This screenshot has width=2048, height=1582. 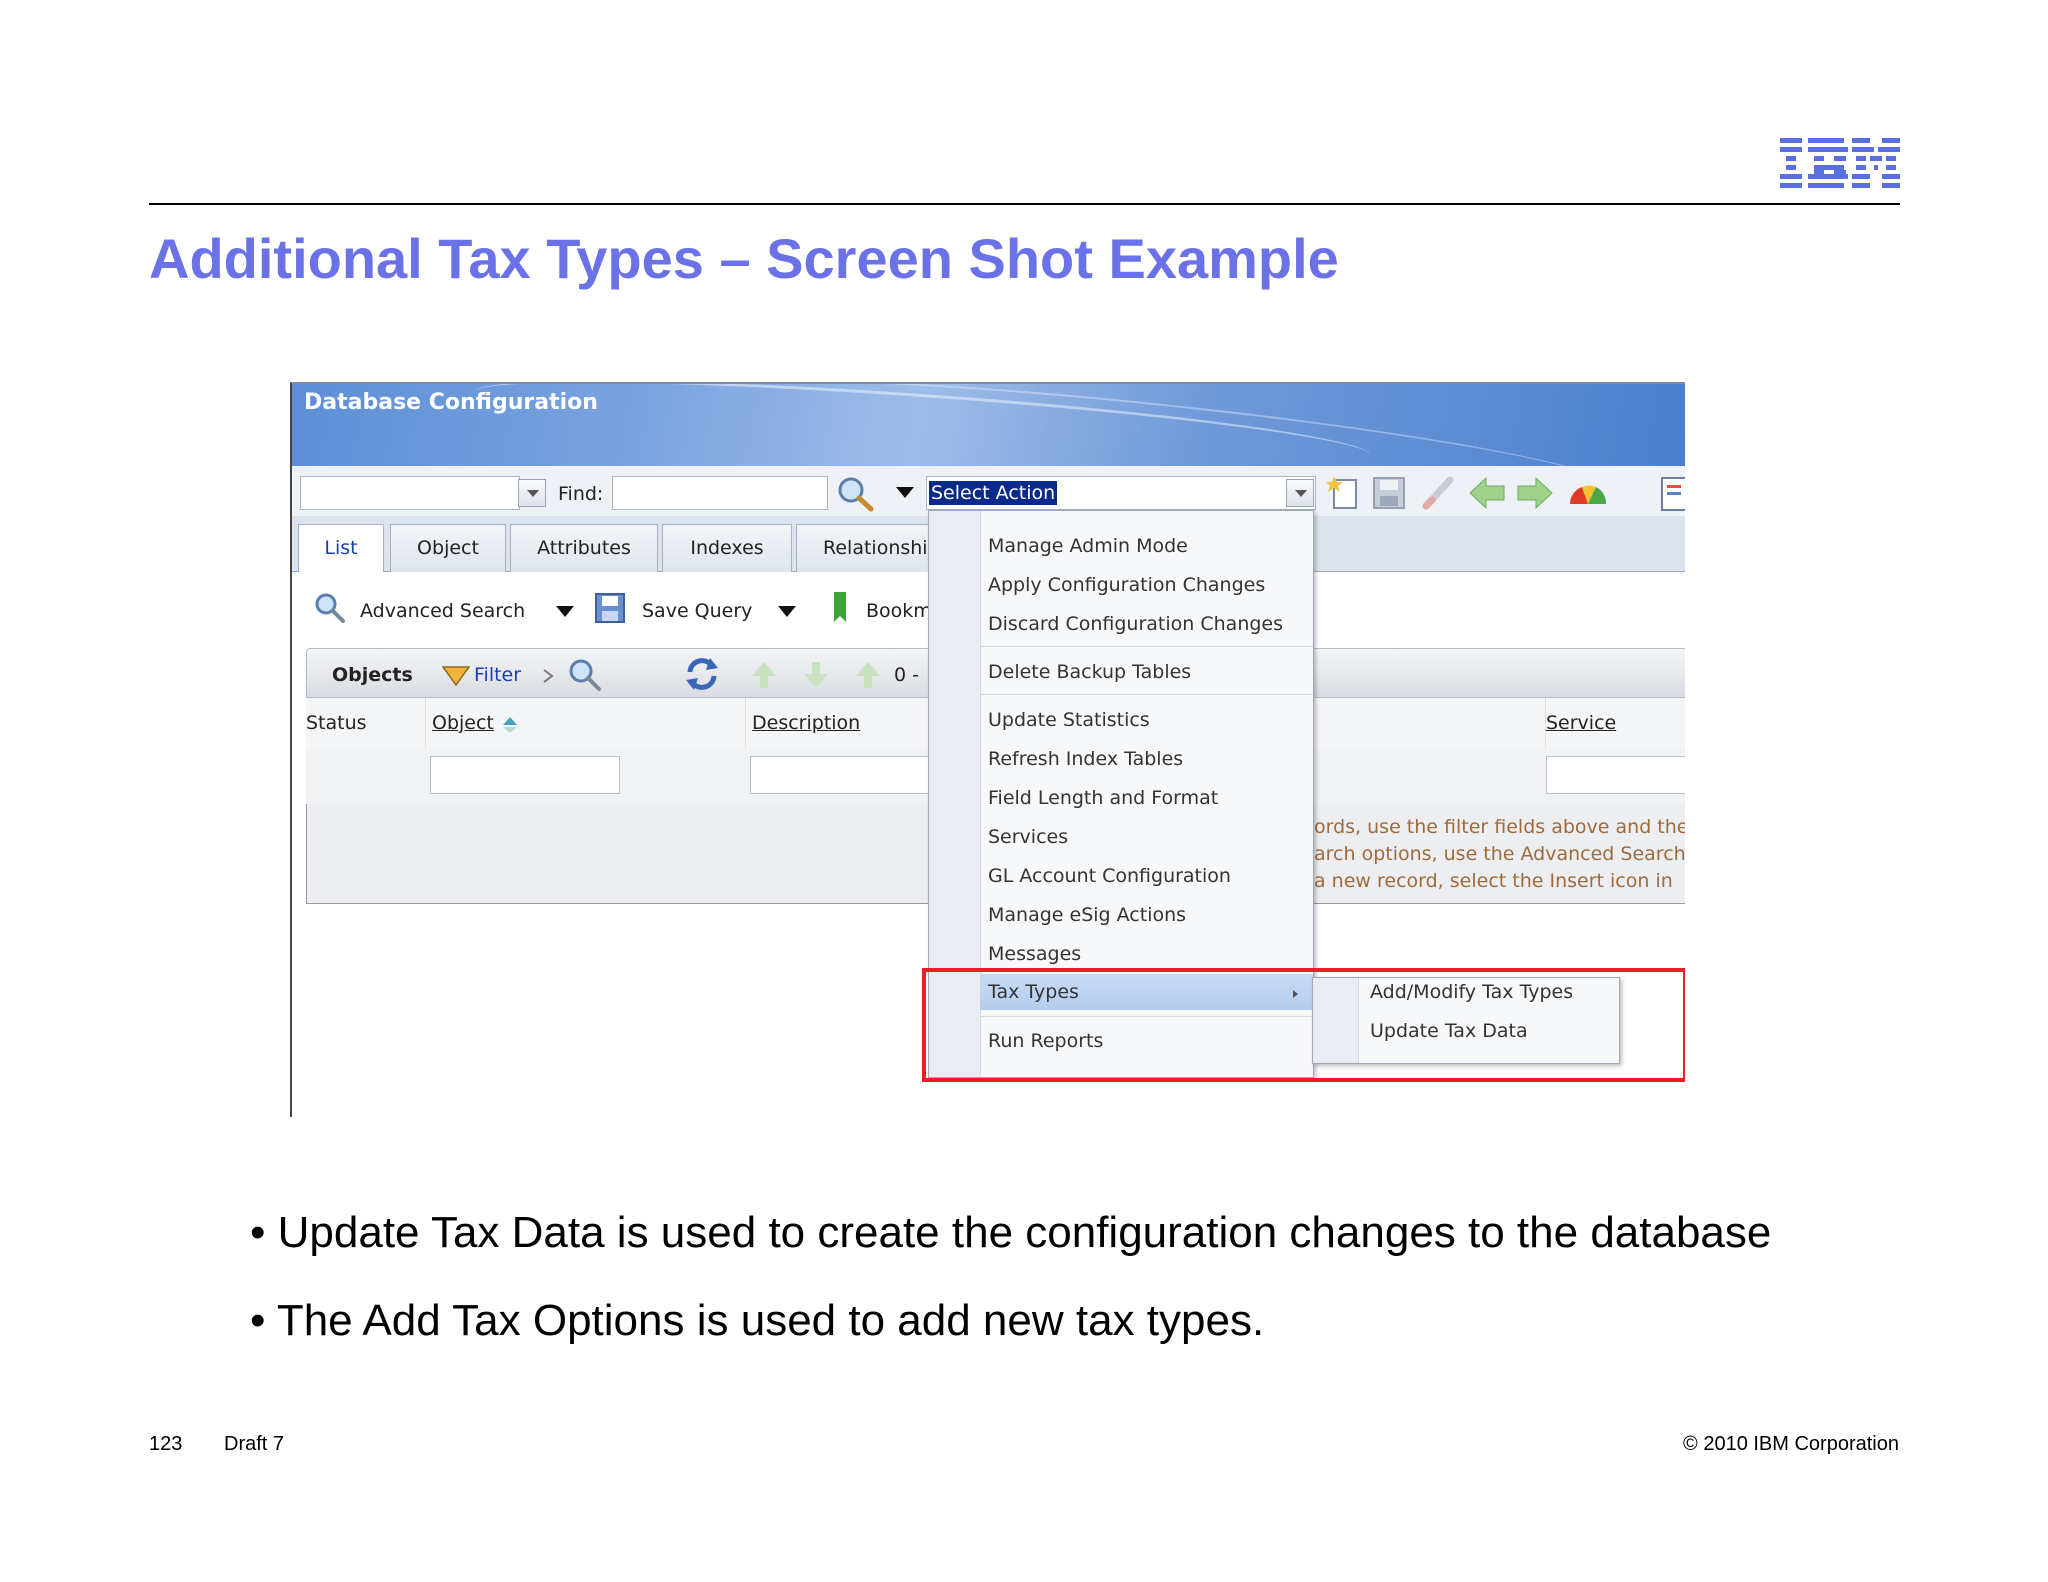 I want to click on filter-button: Filter, so click(x=497, y=675).